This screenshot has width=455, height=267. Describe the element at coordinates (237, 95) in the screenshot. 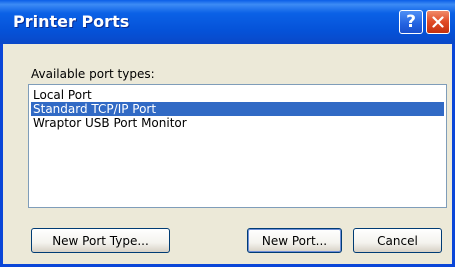

I see `list-item-local-port: Local Port` at that location.